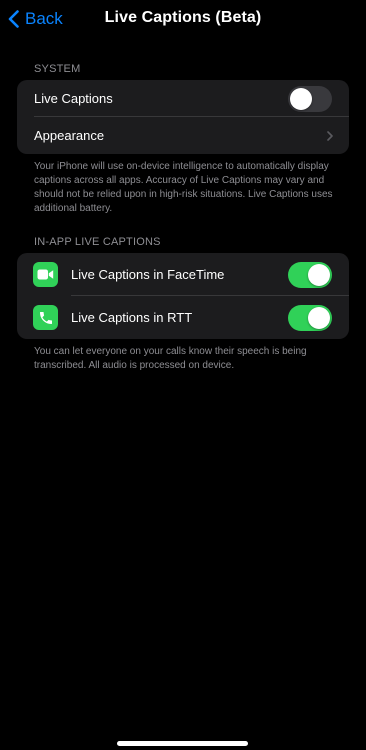 This screenshot has width=366, height=750. I want to click on system-settings-group: Live Captions Appearance, so click(183, 117).